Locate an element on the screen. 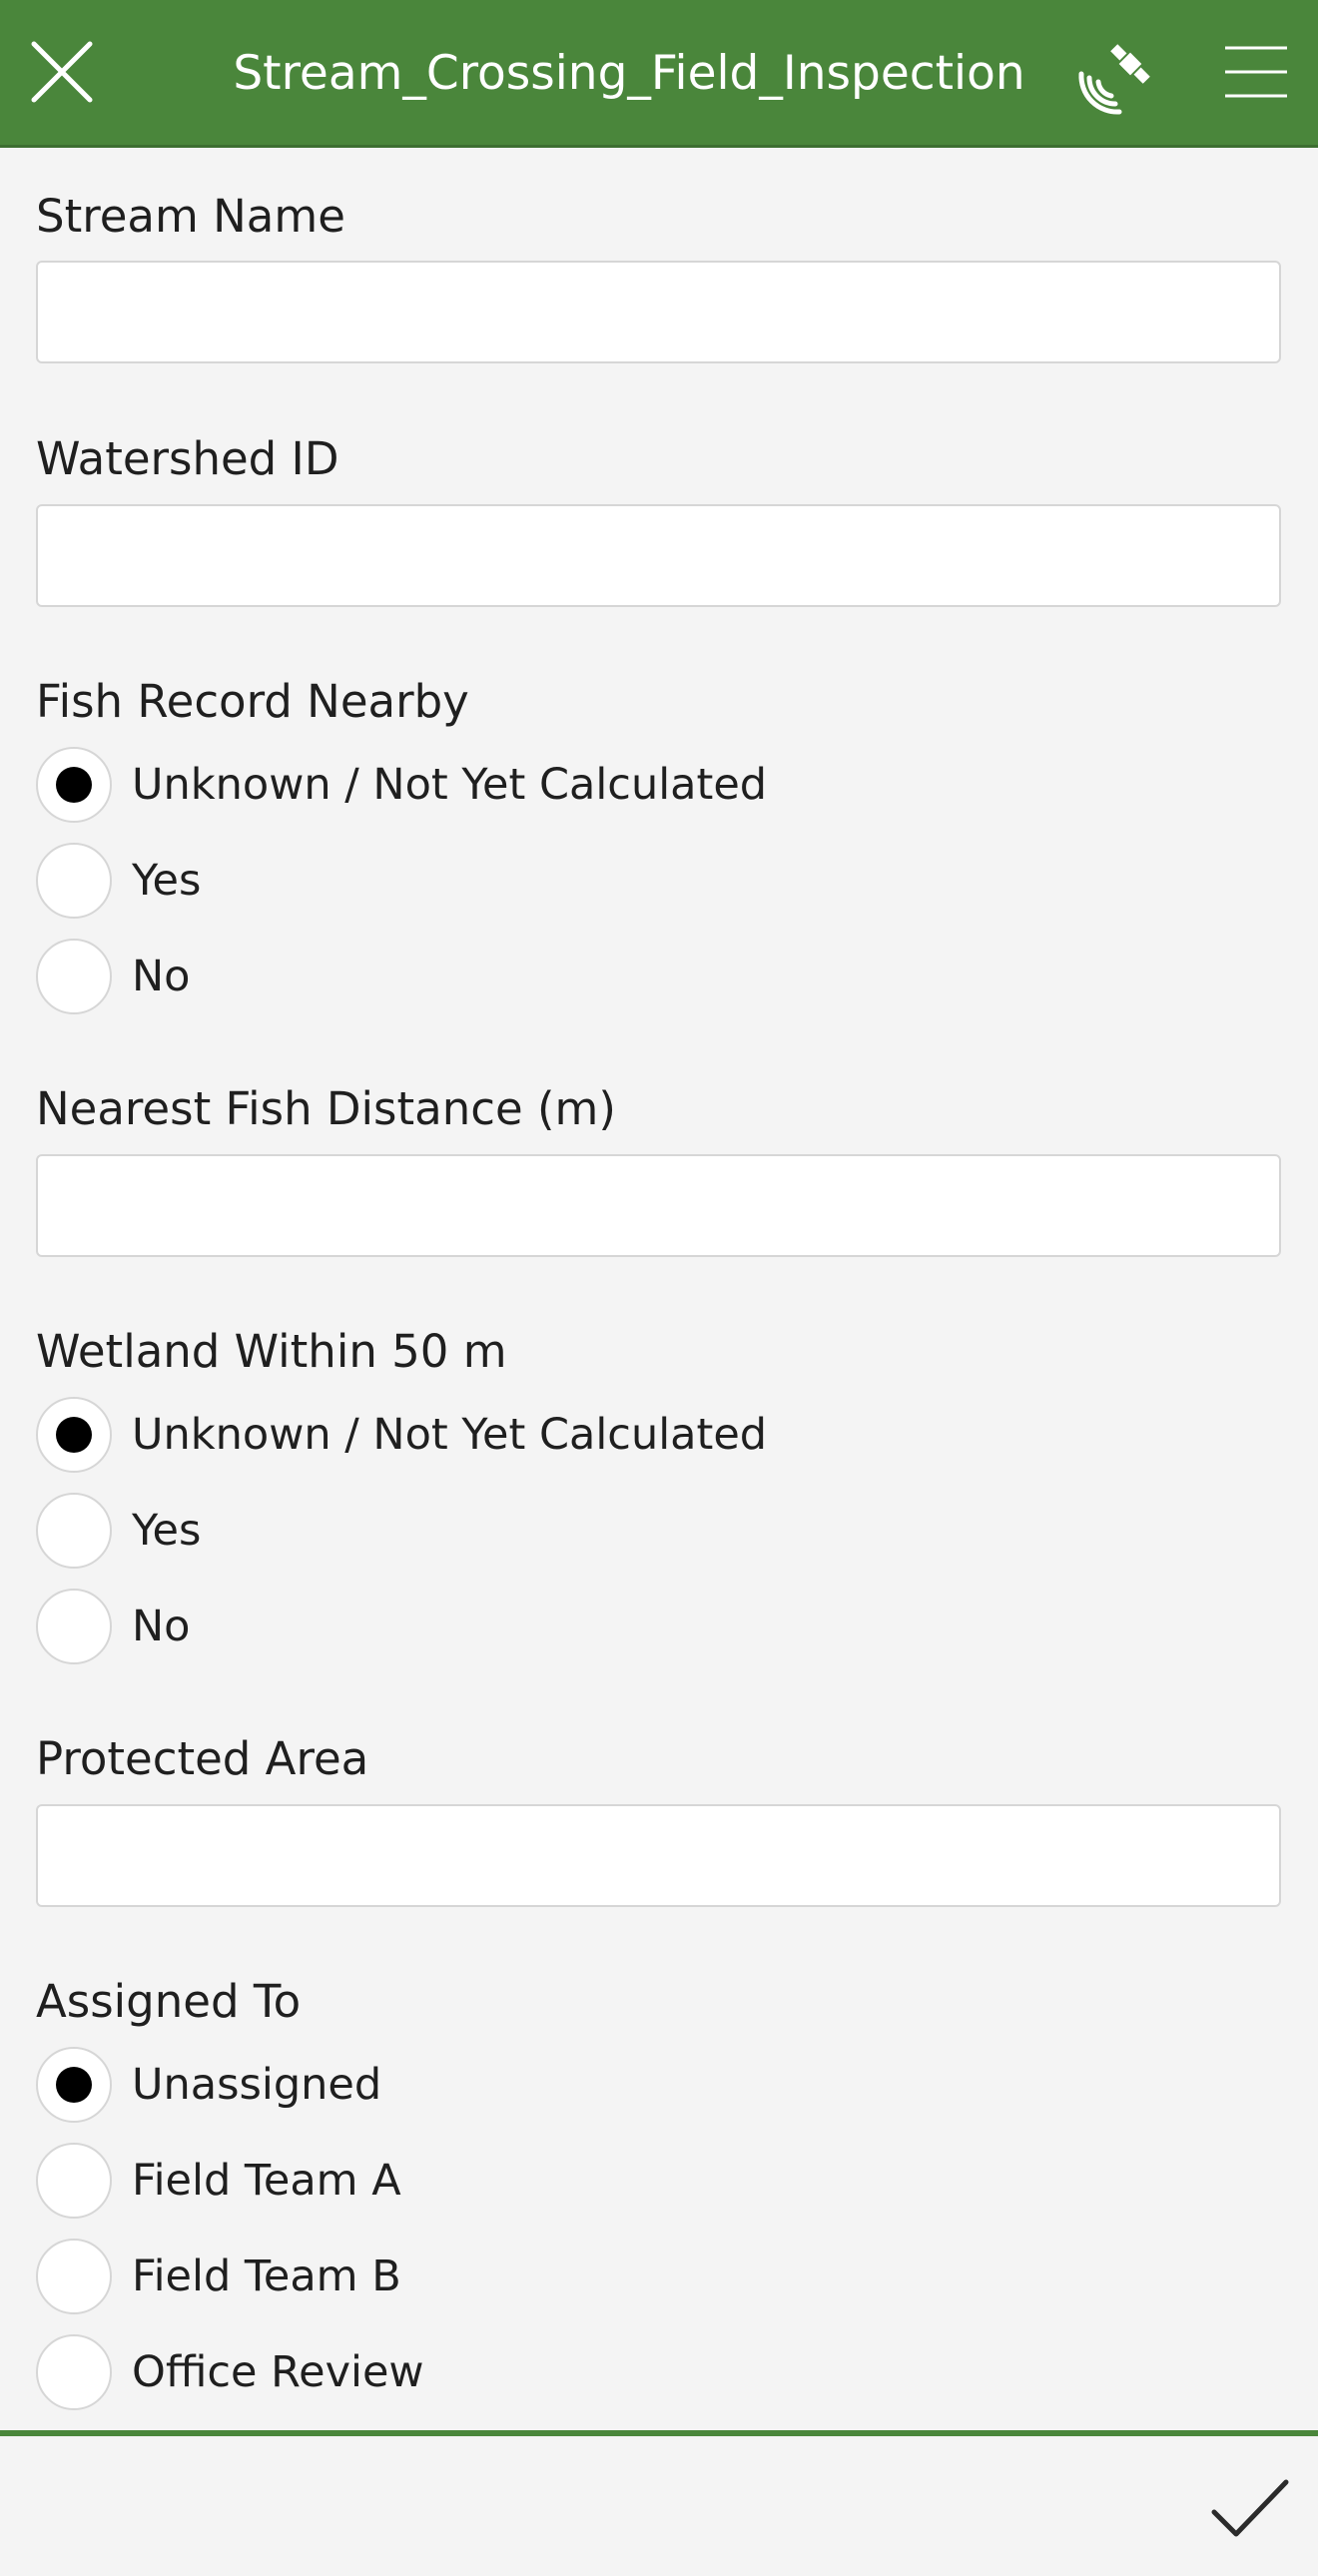  form-footer is located at coordinates (659, 2503).